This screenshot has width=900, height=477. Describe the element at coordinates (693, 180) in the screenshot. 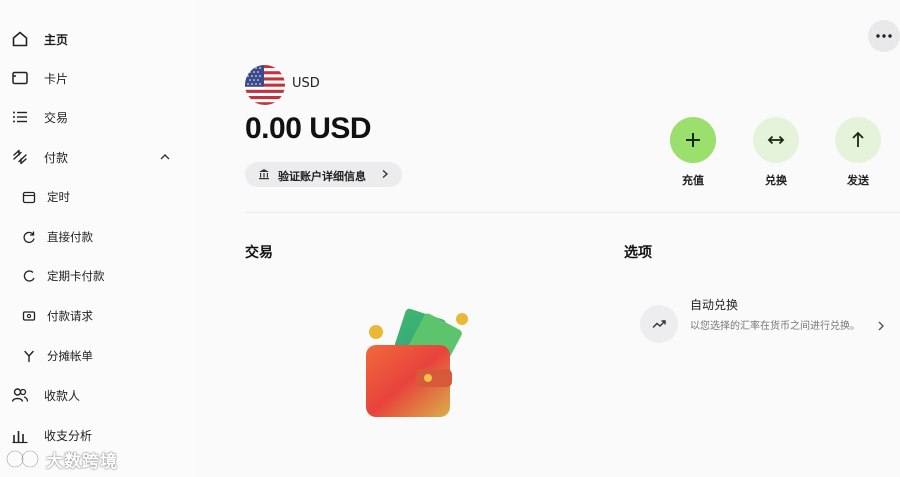

I see `top-up-label: 充值` at that location.